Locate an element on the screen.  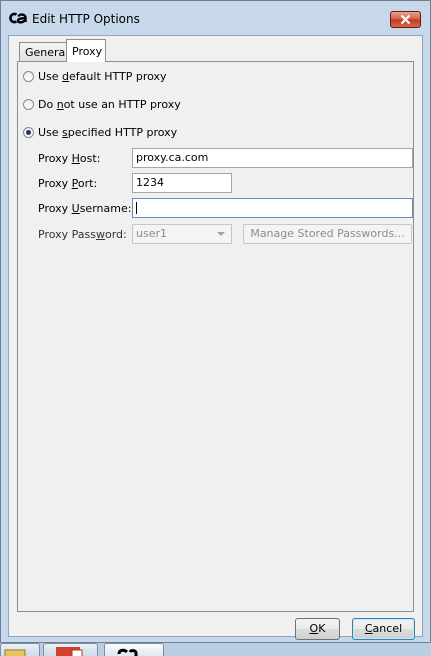
proxy-username-field is located at coordinates (272, 208).